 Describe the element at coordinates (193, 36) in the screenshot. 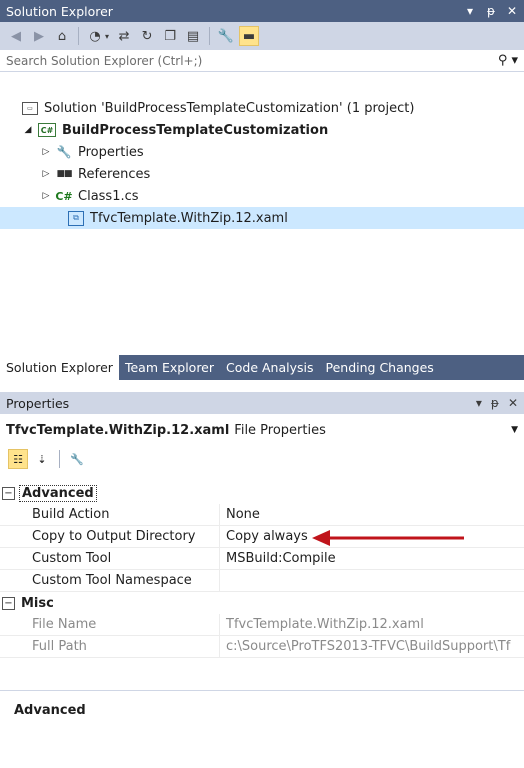

I see `show-all-files-icon: ▤` at that location.